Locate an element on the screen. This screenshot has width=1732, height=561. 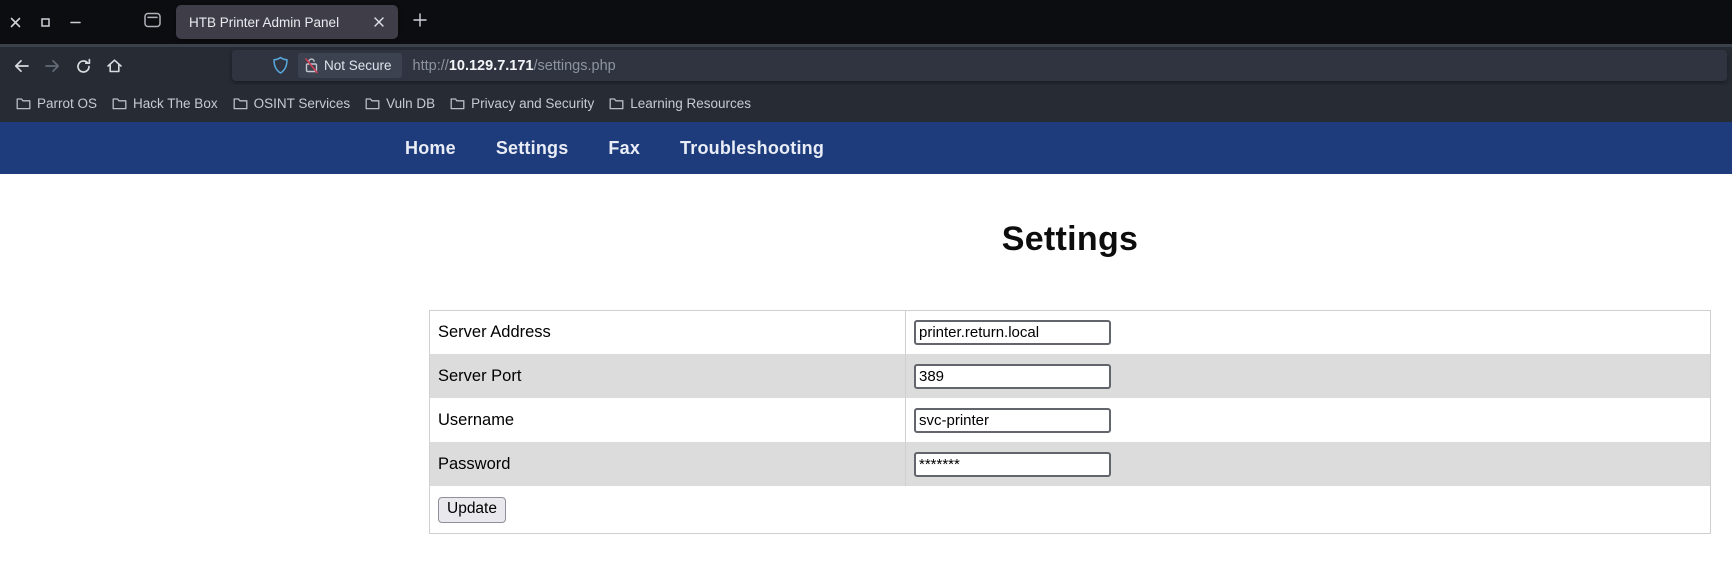
firefox-view-icon is located at coordinates (152, 22).